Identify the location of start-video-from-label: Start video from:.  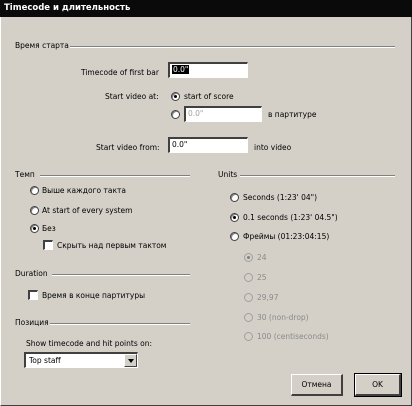
(128, 147).